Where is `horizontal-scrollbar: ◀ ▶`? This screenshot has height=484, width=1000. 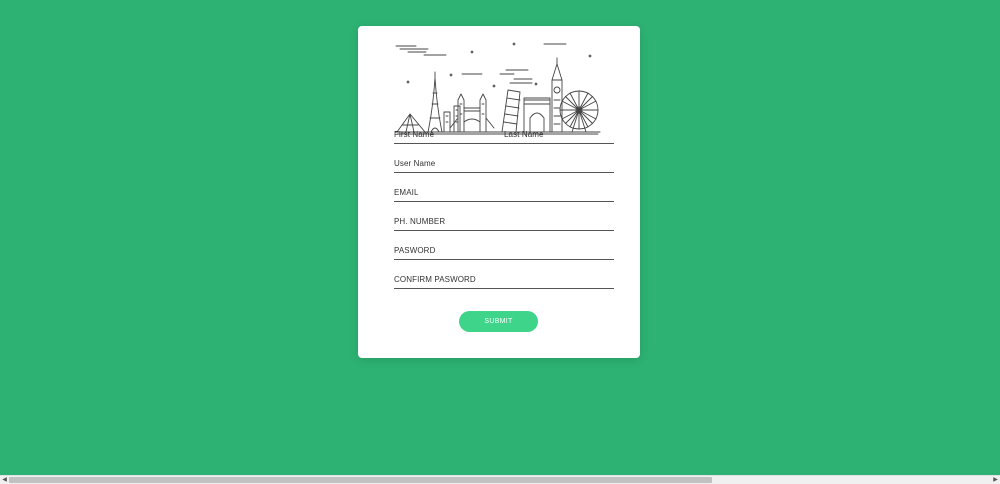 horizontal-scrollbar: ◀ ▶ is located at coordinates (500, 479).